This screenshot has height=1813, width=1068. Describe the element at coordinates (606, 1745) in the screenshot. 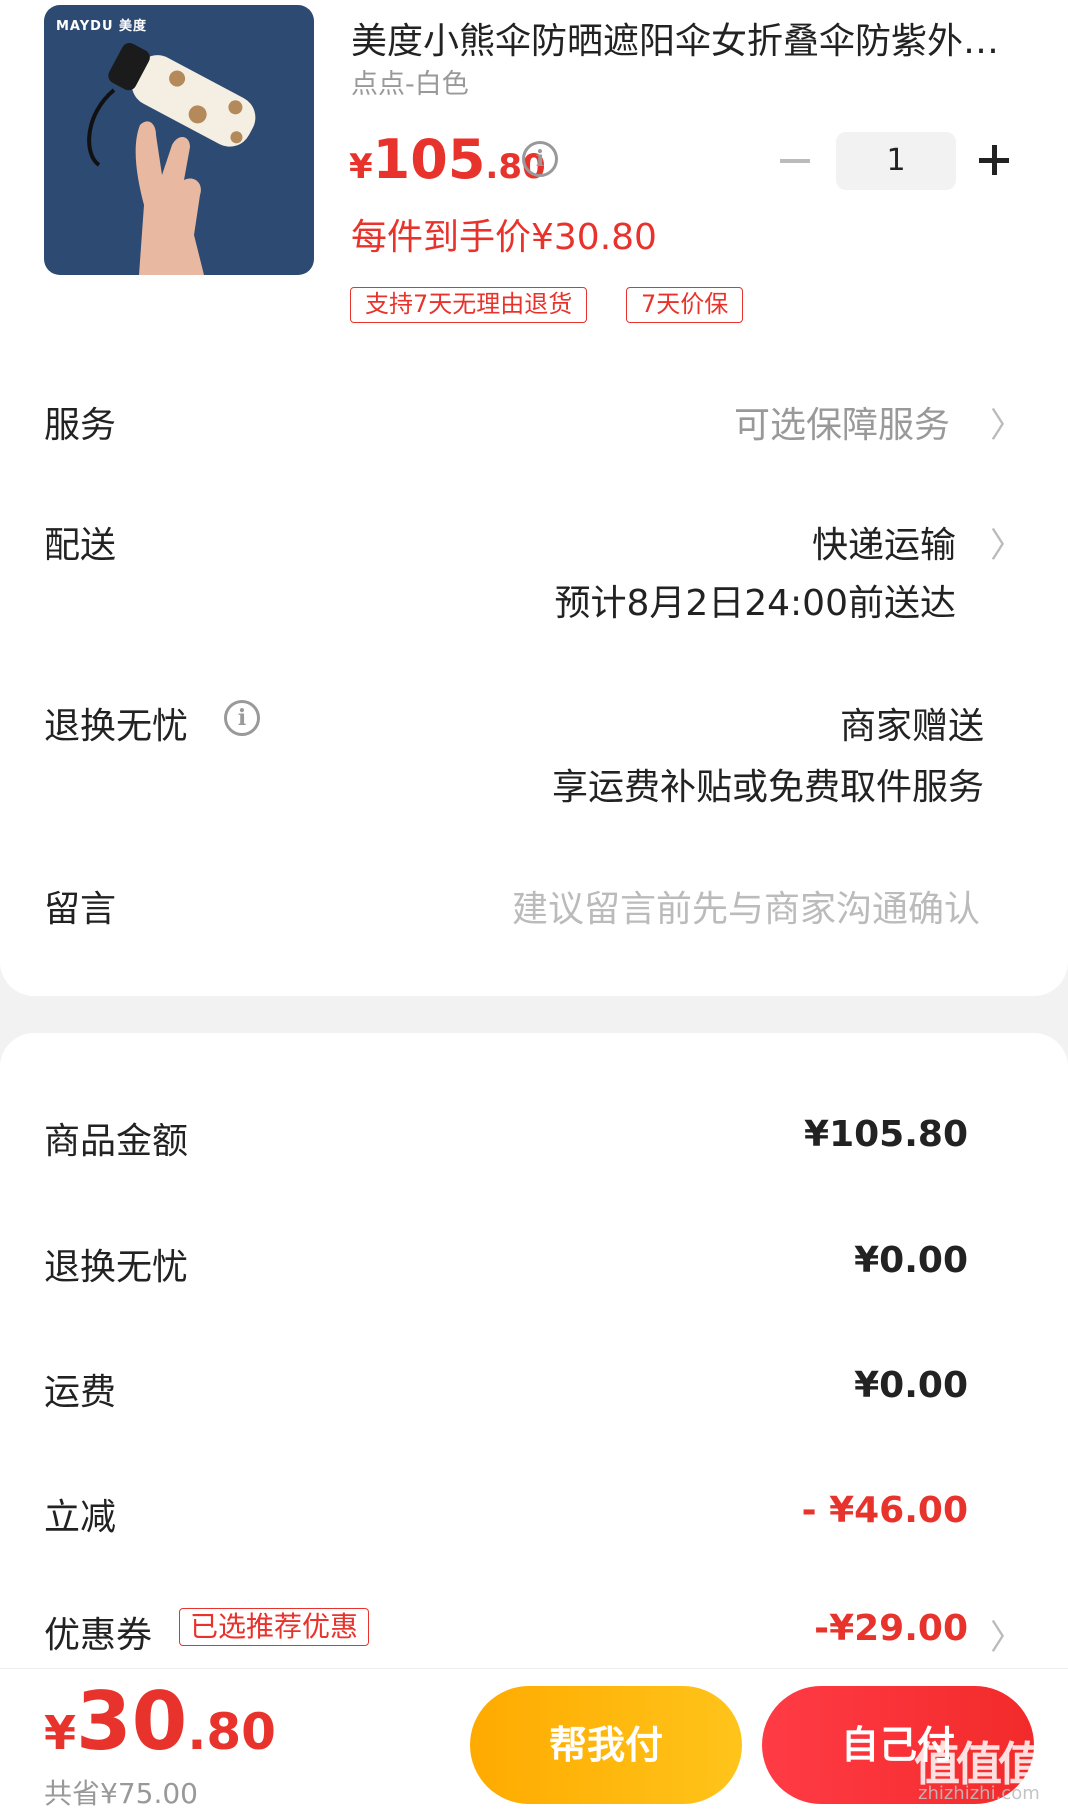

I see `help-pay-button: 帮我付` at that location.